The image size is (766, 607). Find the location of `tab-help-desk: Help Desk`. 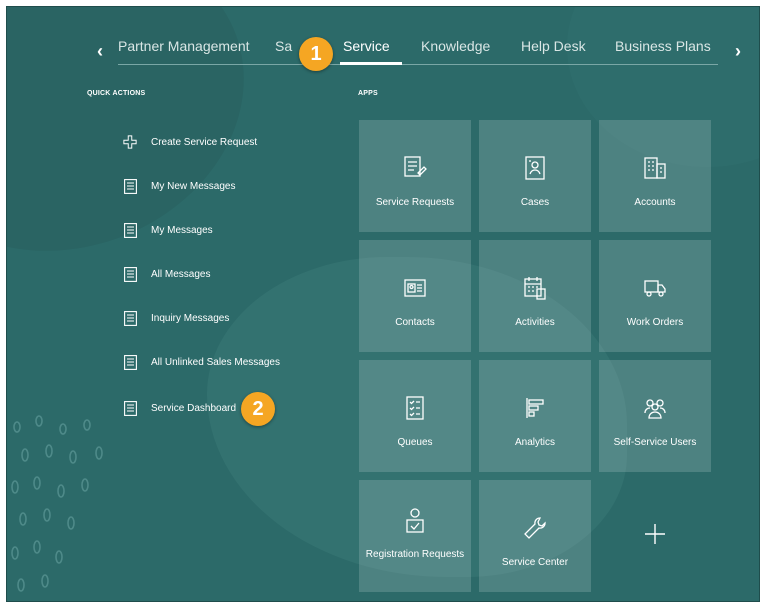

tab-help-desk: Help Desk is located at coordinates (553, 46).